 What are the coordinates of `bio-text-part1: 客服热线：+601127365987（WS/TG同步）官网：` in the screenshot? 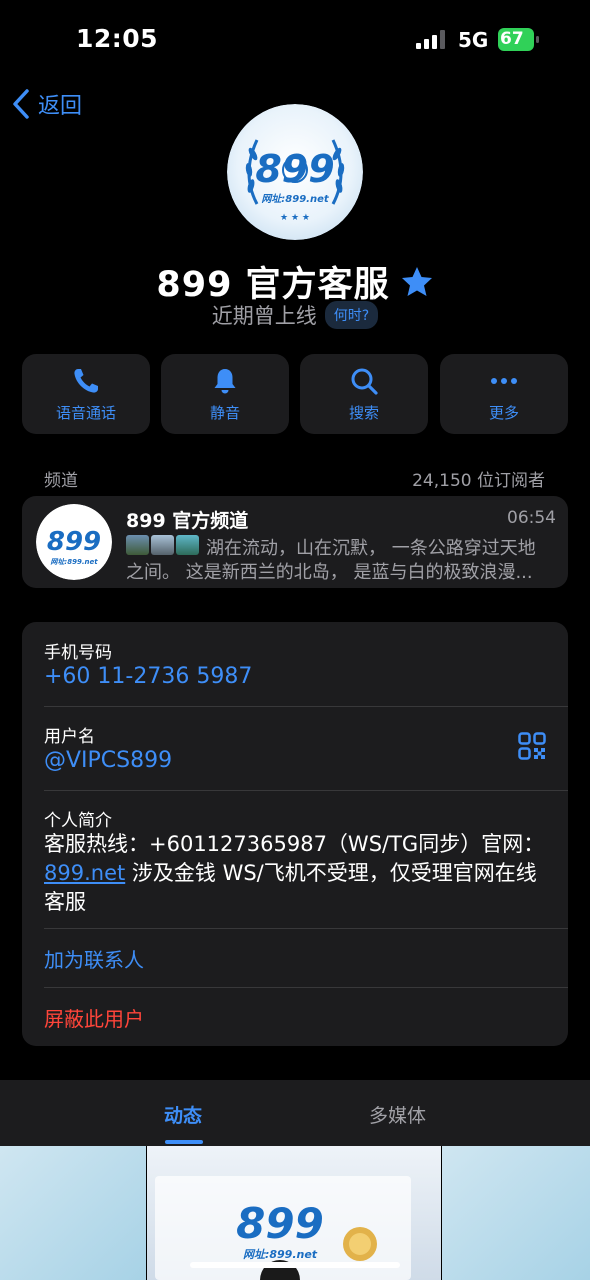 It's located at (294, 844).